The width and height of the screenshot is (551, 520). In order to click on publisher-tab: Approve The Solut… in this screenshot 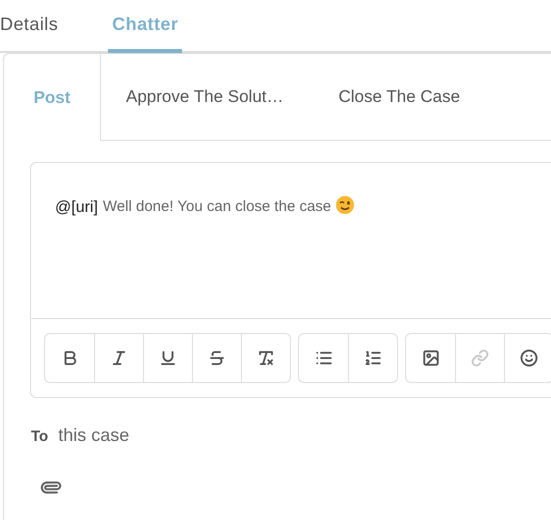, I will do `click(219, 97)`.